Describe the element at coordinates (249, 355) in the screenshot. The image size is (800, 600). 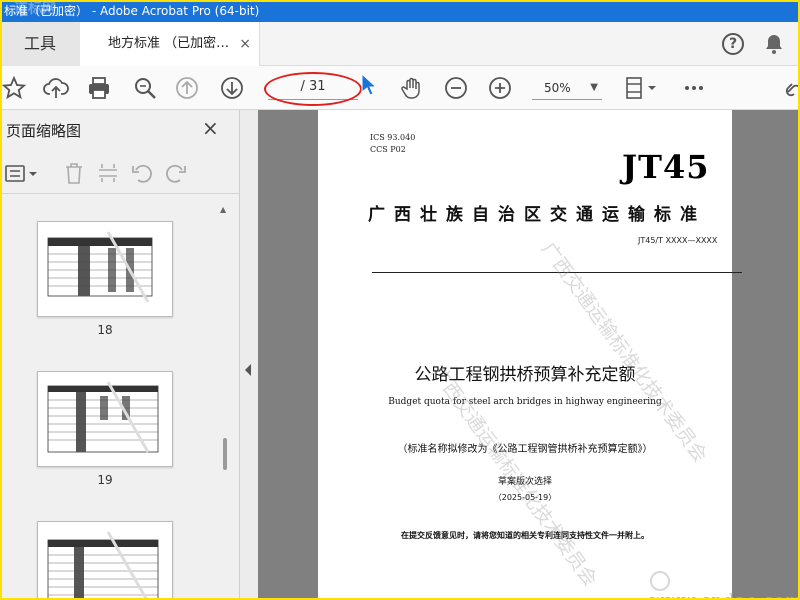
I see `pane-collapse-strip` at that location.